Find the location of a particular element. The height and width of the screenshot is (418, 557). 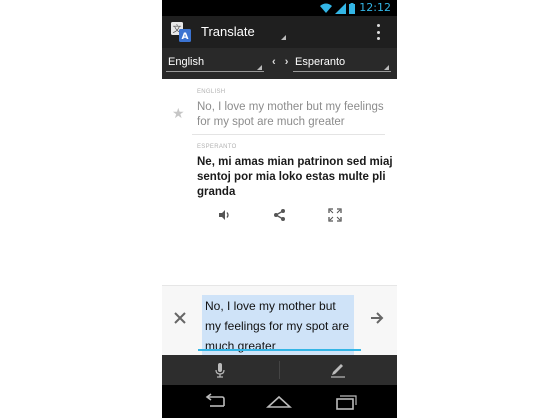

input-underline is located at coordinates (279, 350).